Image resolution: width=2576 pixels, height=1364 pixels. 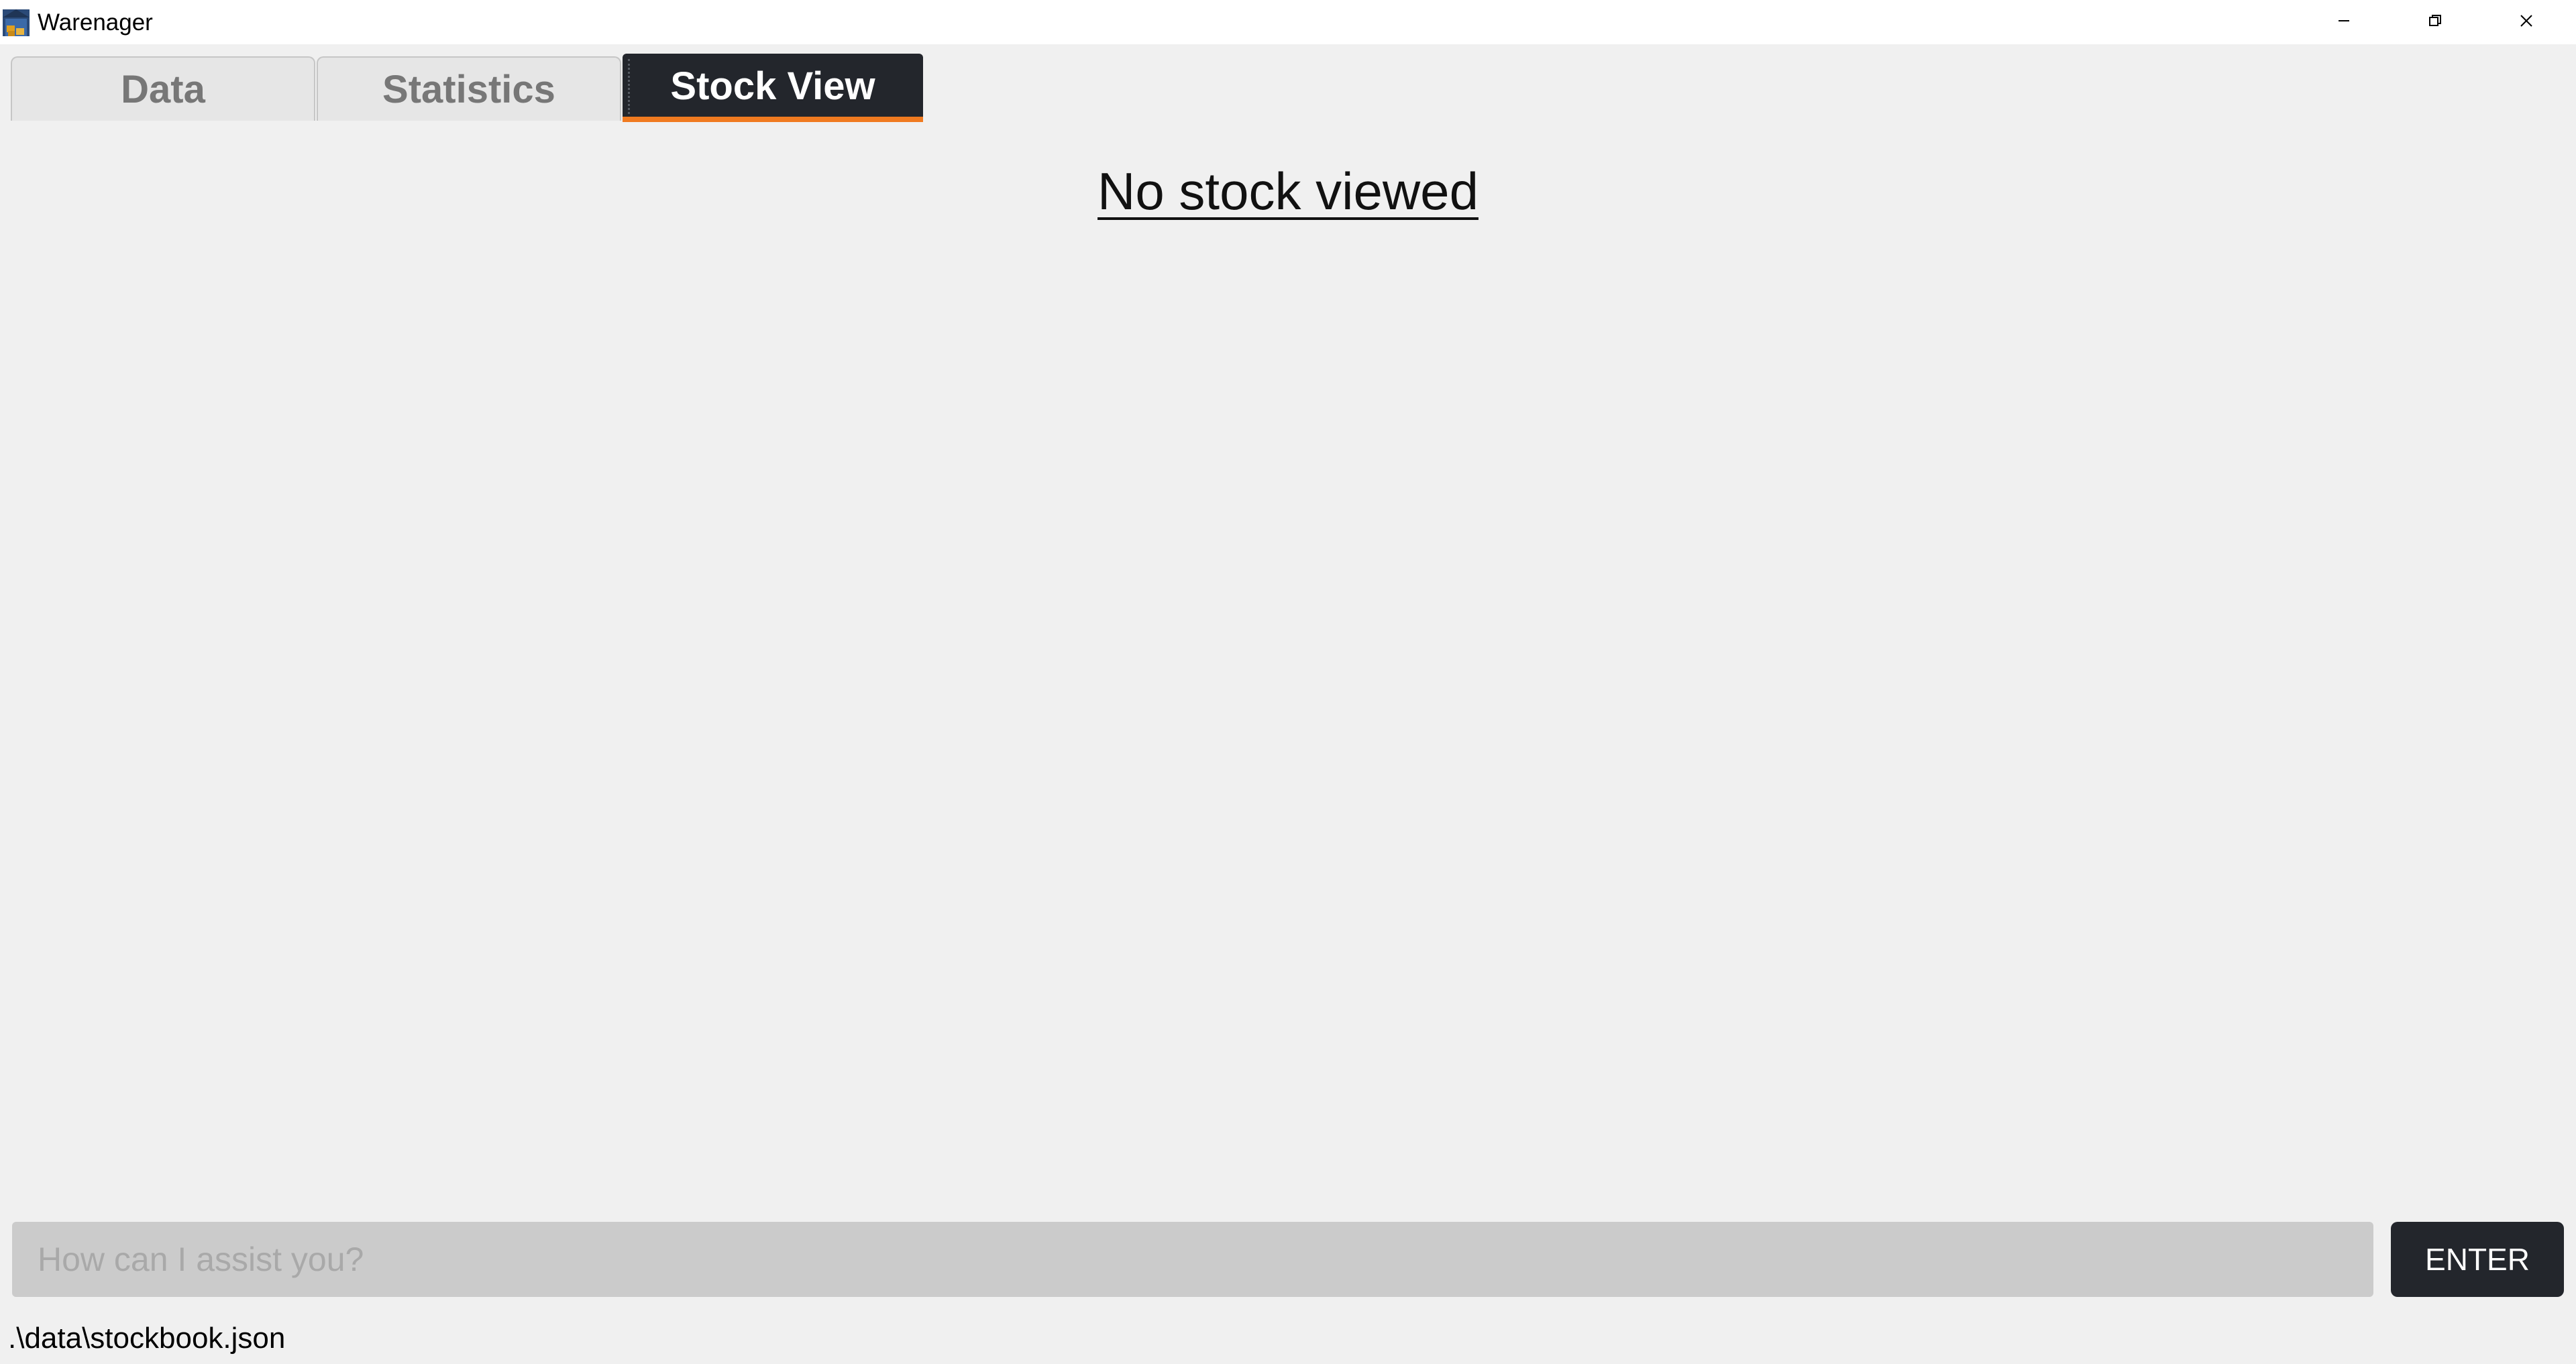 I want to click on tab-stock-view: Stock View, so click(x=773, y=86).